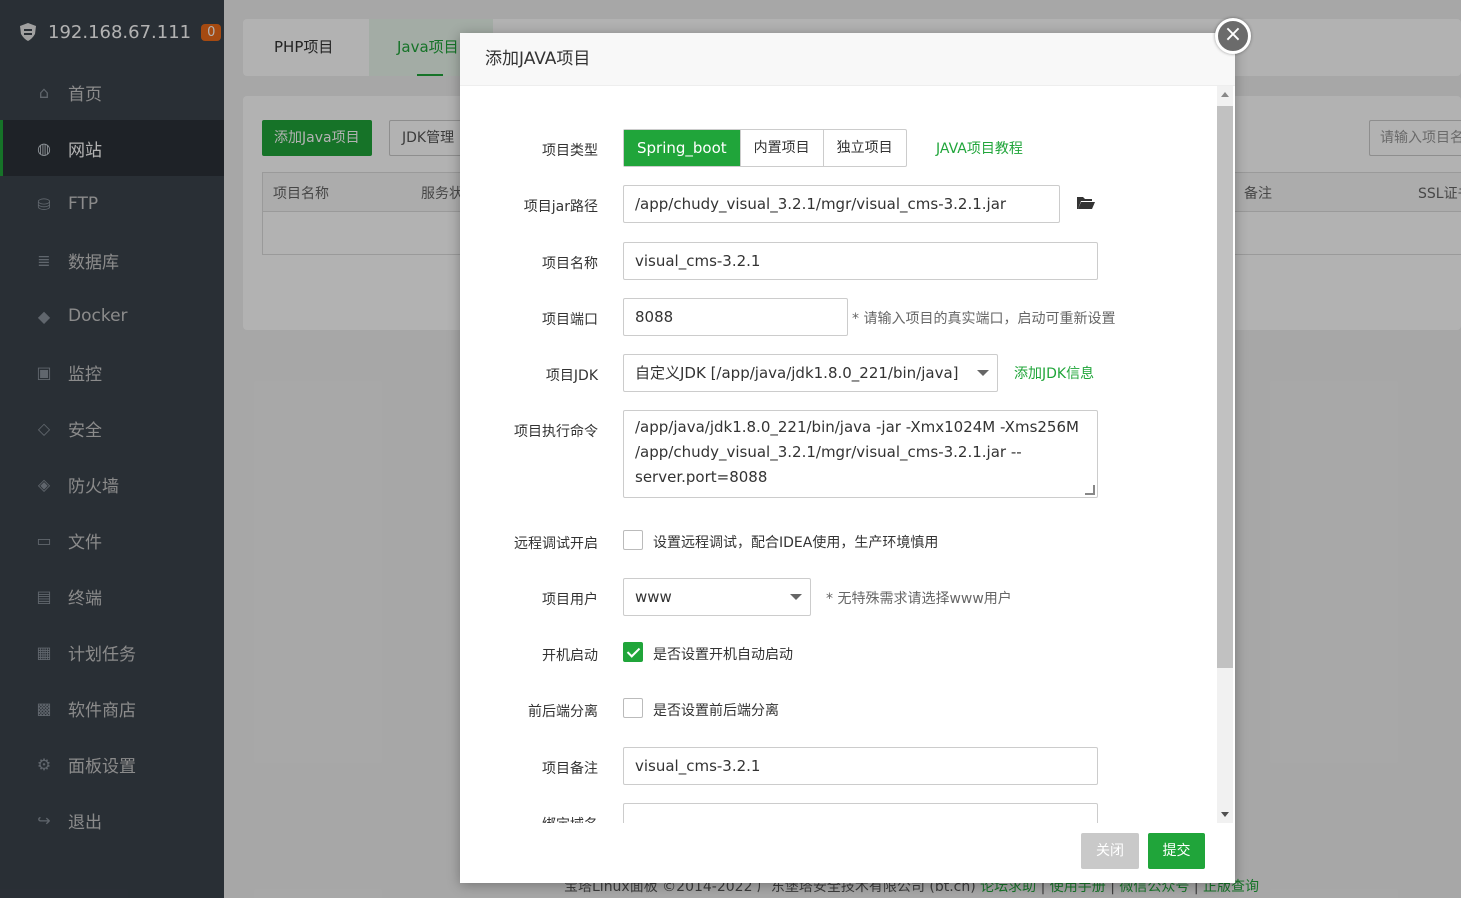  What do you see at coordinates (864, 148) in the screenshot?
I see `type-option-standalone: 独立项目` at bounding box center [864, 148].